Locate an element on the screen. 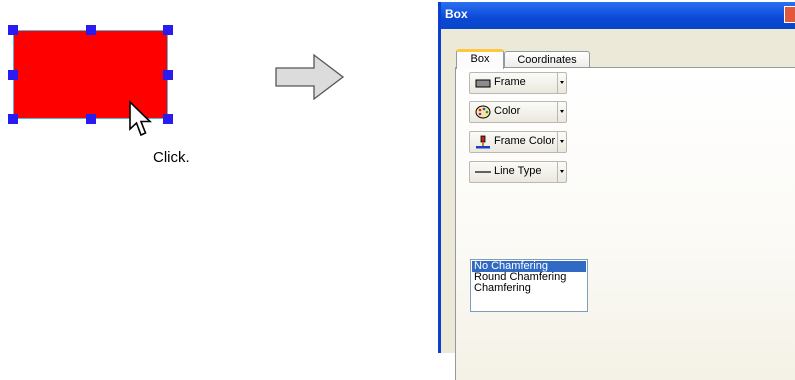 The width and height of the screenshot is (795, 380). tab-box: Box is located at coordinates (480, 59).